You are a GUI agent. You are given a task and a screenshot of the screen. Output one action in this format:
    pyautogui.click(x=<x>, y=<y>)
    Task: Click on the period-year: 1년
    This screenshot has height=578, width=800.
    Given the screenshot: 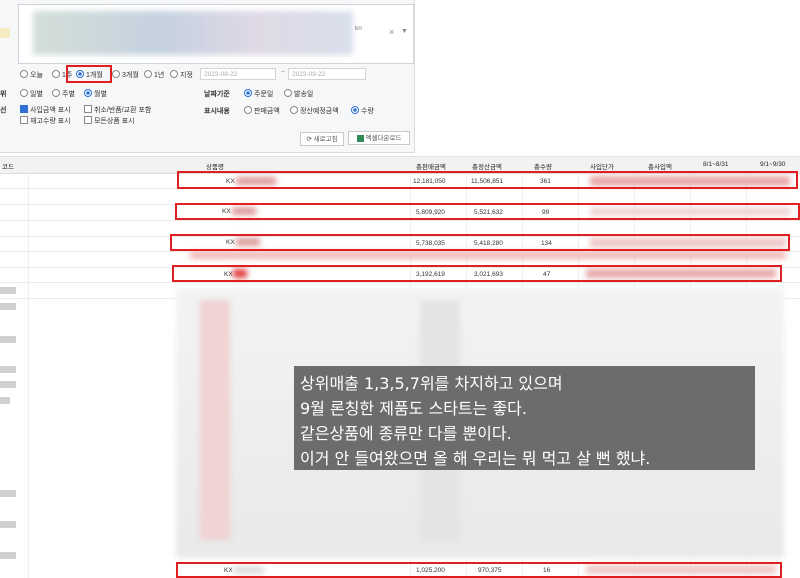 What is the action you would take?
    pyautogui.click(x=154, y=75)
    